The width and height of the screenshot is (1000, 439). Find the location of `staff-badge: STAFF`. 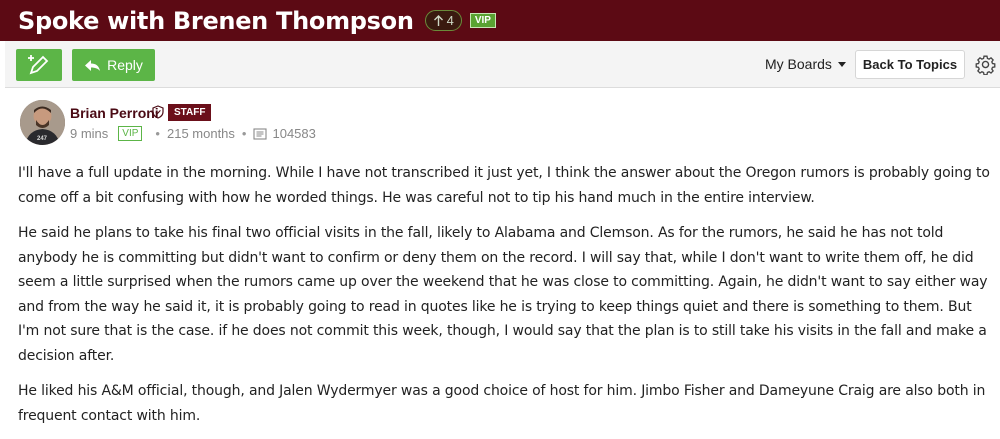

staff-badge: STAFF is located at coordinates (190, 112).